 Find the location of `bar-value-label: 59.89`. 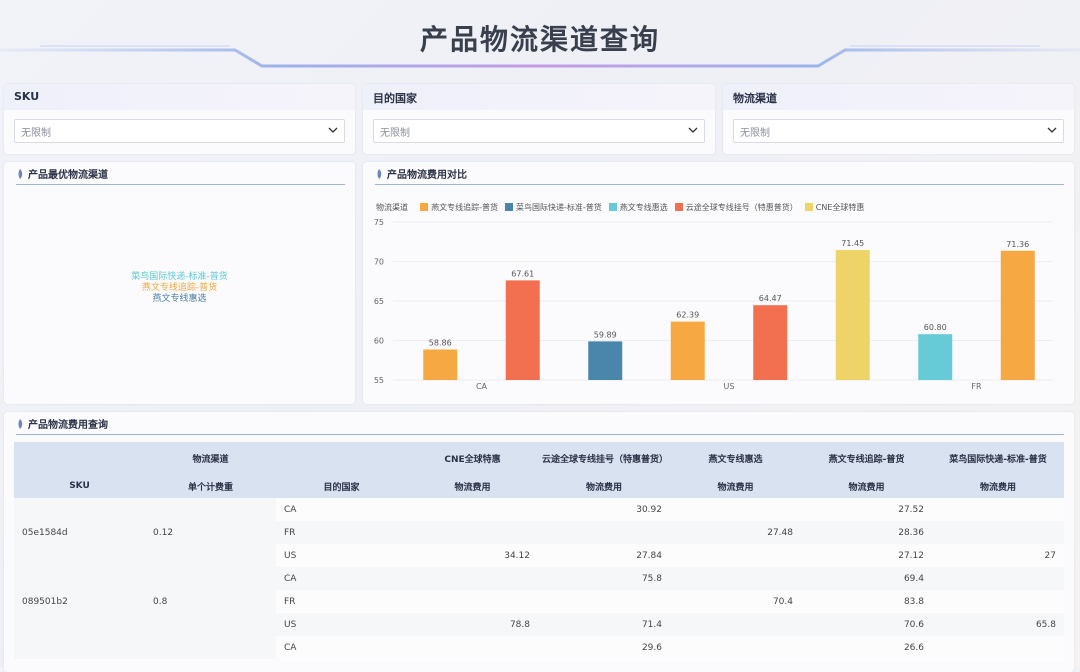

bar-value-label: 59.89 is located at coordinates (605, 334).